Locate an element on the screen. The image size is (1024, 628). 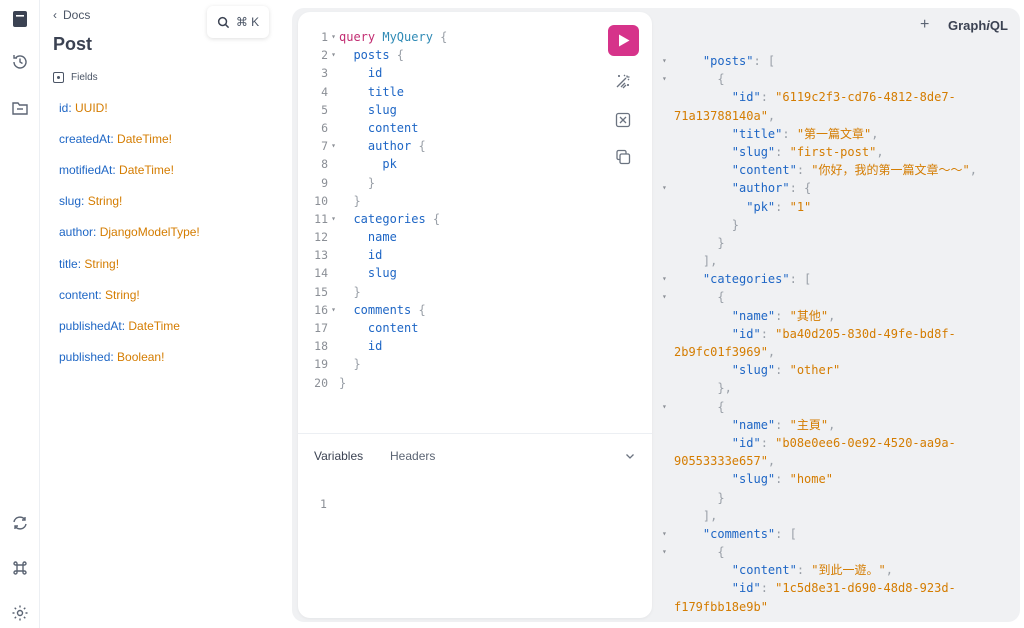
line-number: 17 is located at coordinates (321, 328).